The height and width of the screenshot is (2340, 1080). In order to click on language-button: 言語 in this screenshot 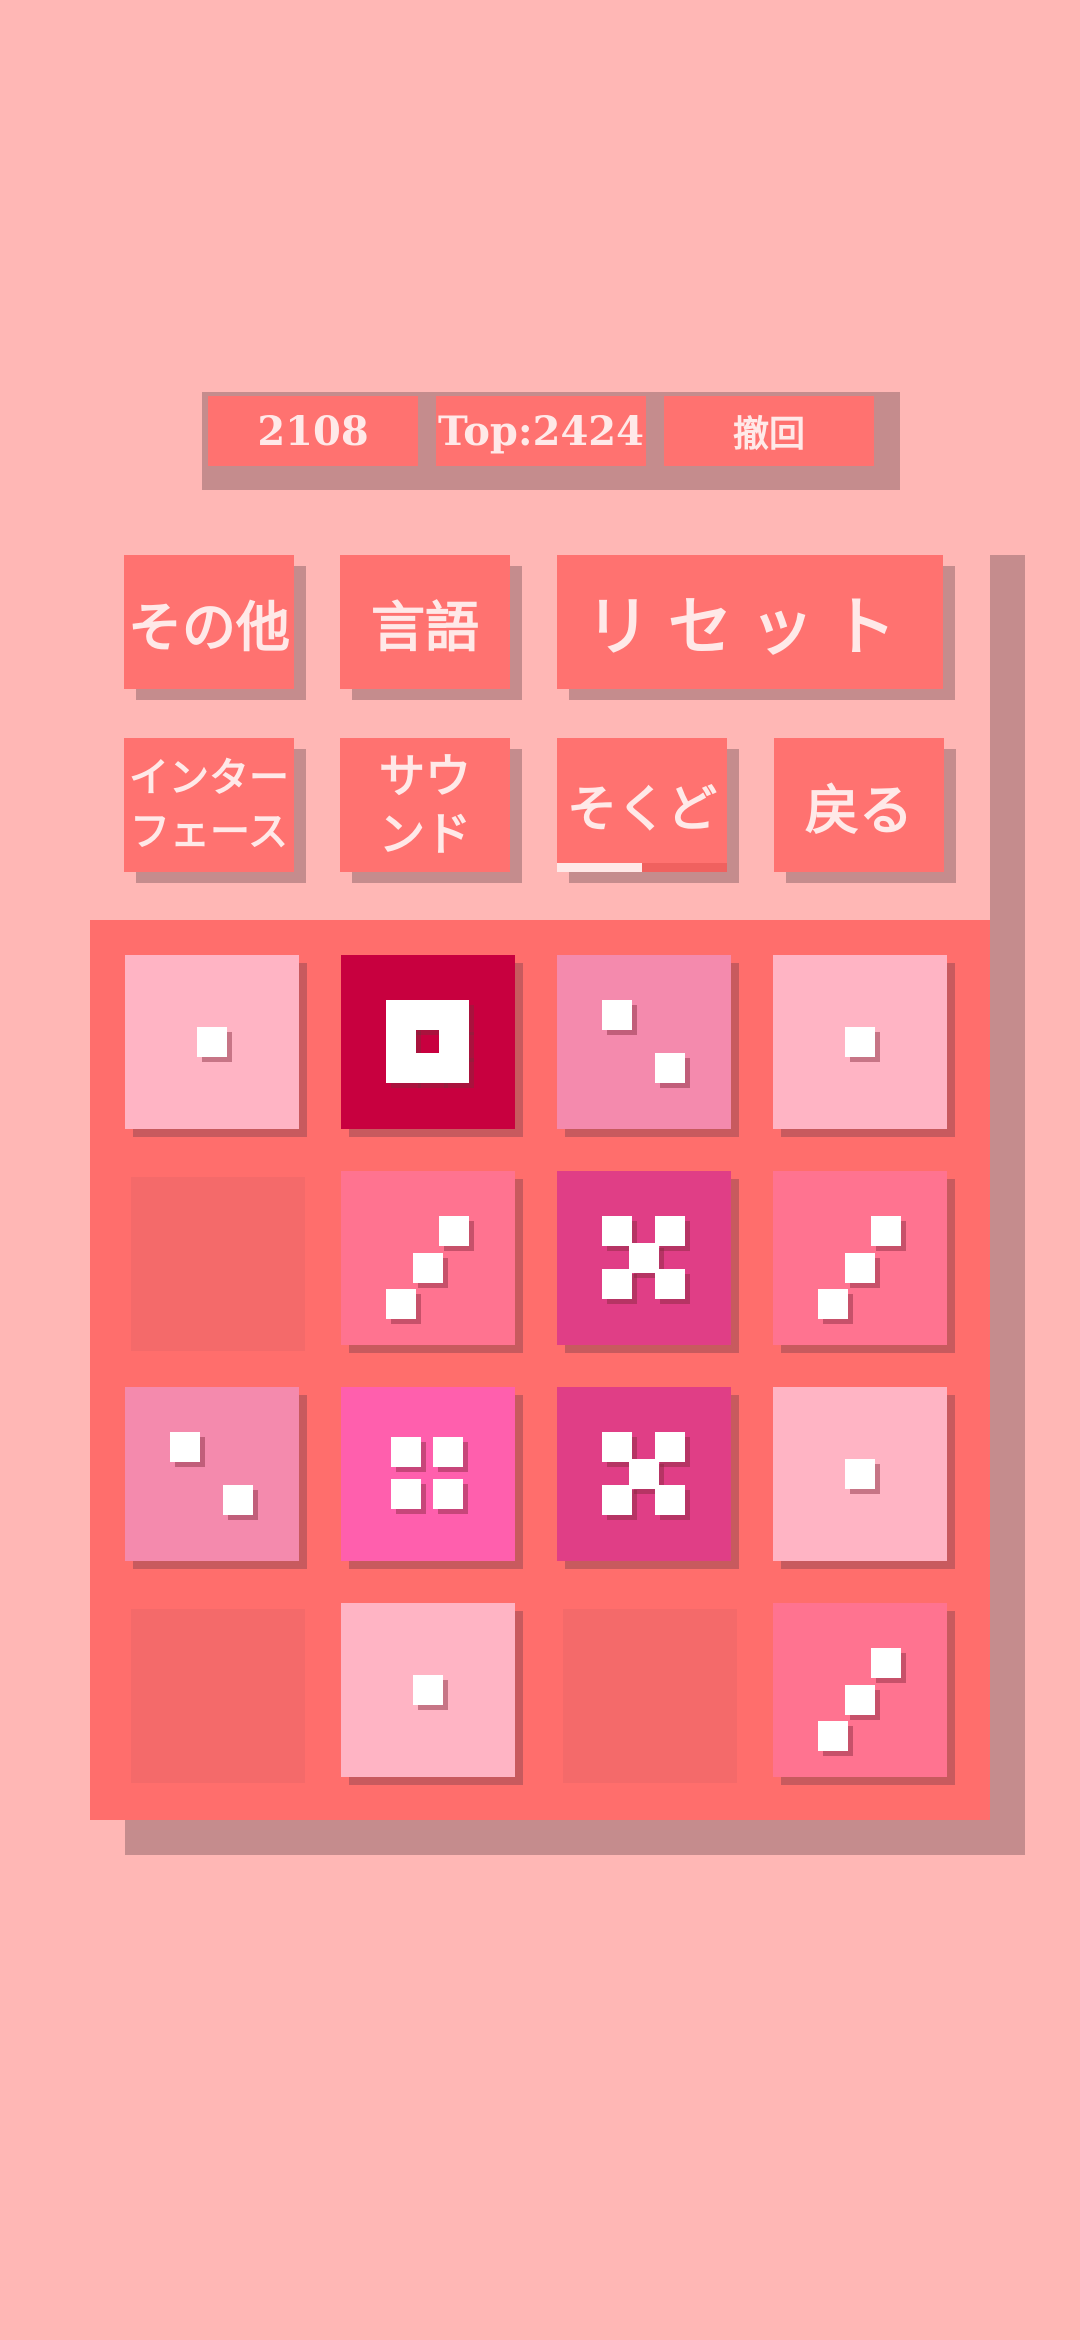, I will do `click(425, 622)`.